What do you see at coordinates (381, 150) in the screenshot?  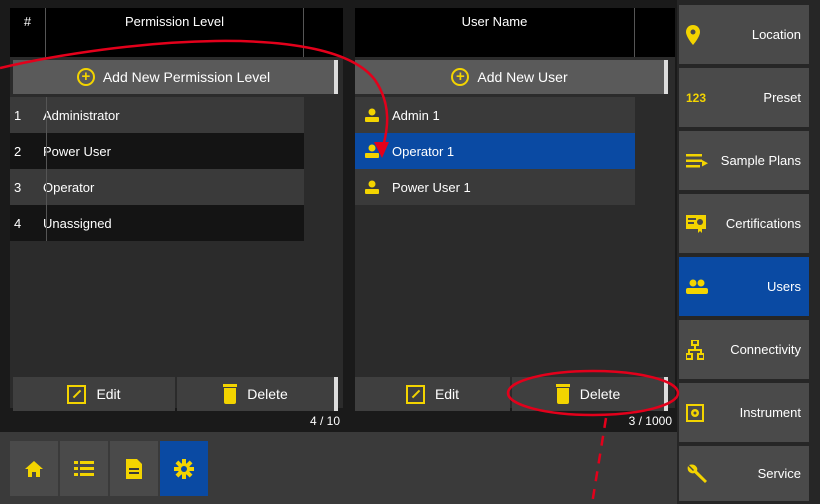 I see `annotation-arrowhead` at bounding box center [381, 150].